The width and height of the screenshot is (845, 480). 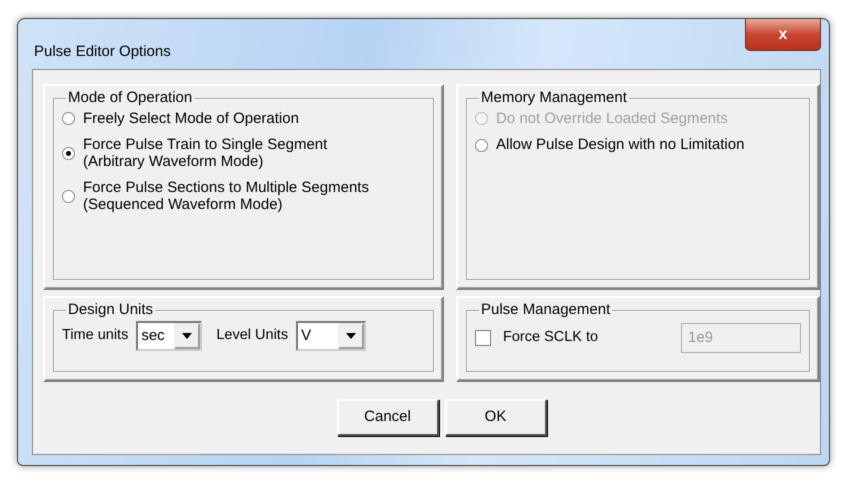 What do you see at coordinates (130, 98) in the screenshot?
I see `group-title: Mode of Operation` at bounding box center [130, 98].